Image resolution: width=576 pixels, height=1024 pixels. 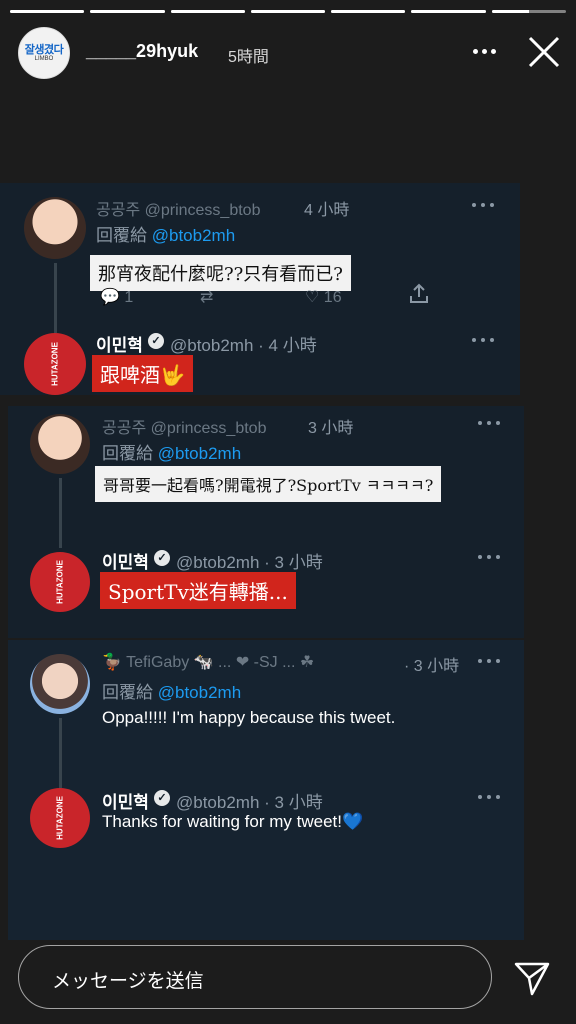 I want to click on tweet-text: 哥哥要一起看嗎?開電視了?SportTv ㅋㅋㅋㅋ?, so click(x=268, y=484).